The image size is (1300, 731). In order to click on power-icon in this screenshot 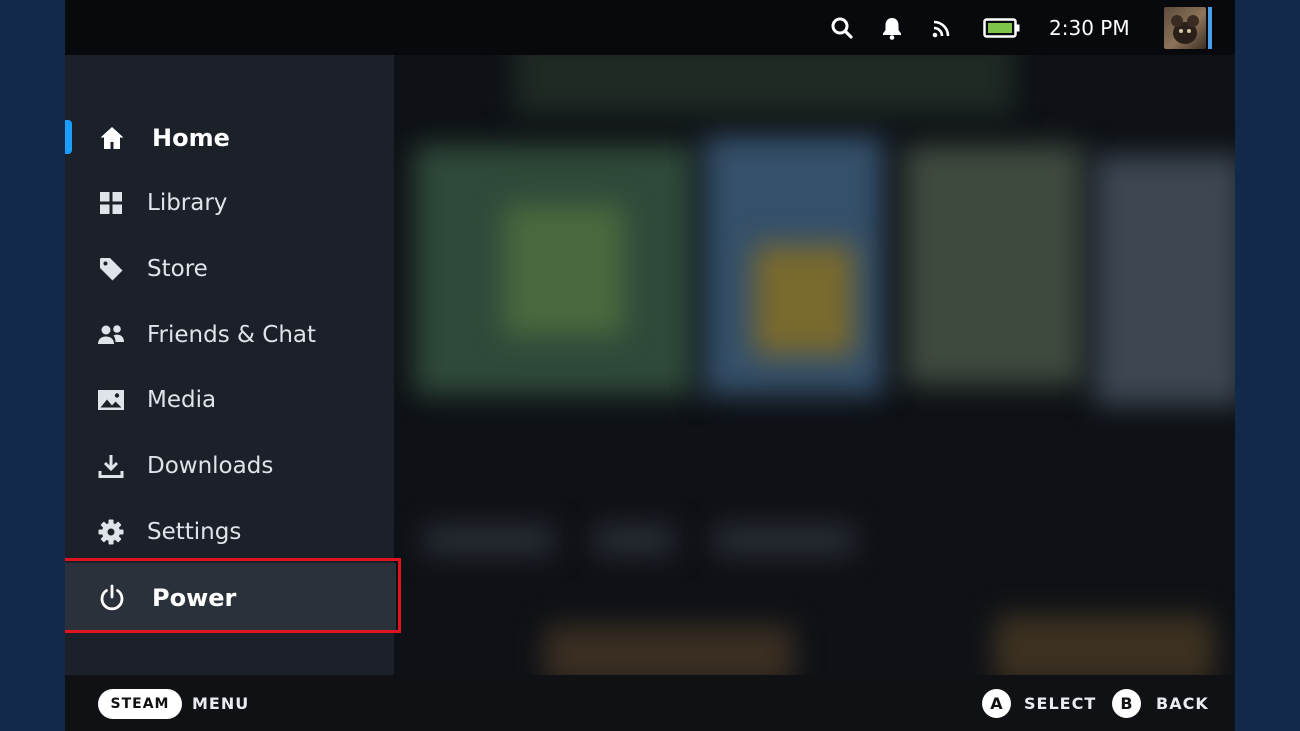, I will do `click(112, 598)`.